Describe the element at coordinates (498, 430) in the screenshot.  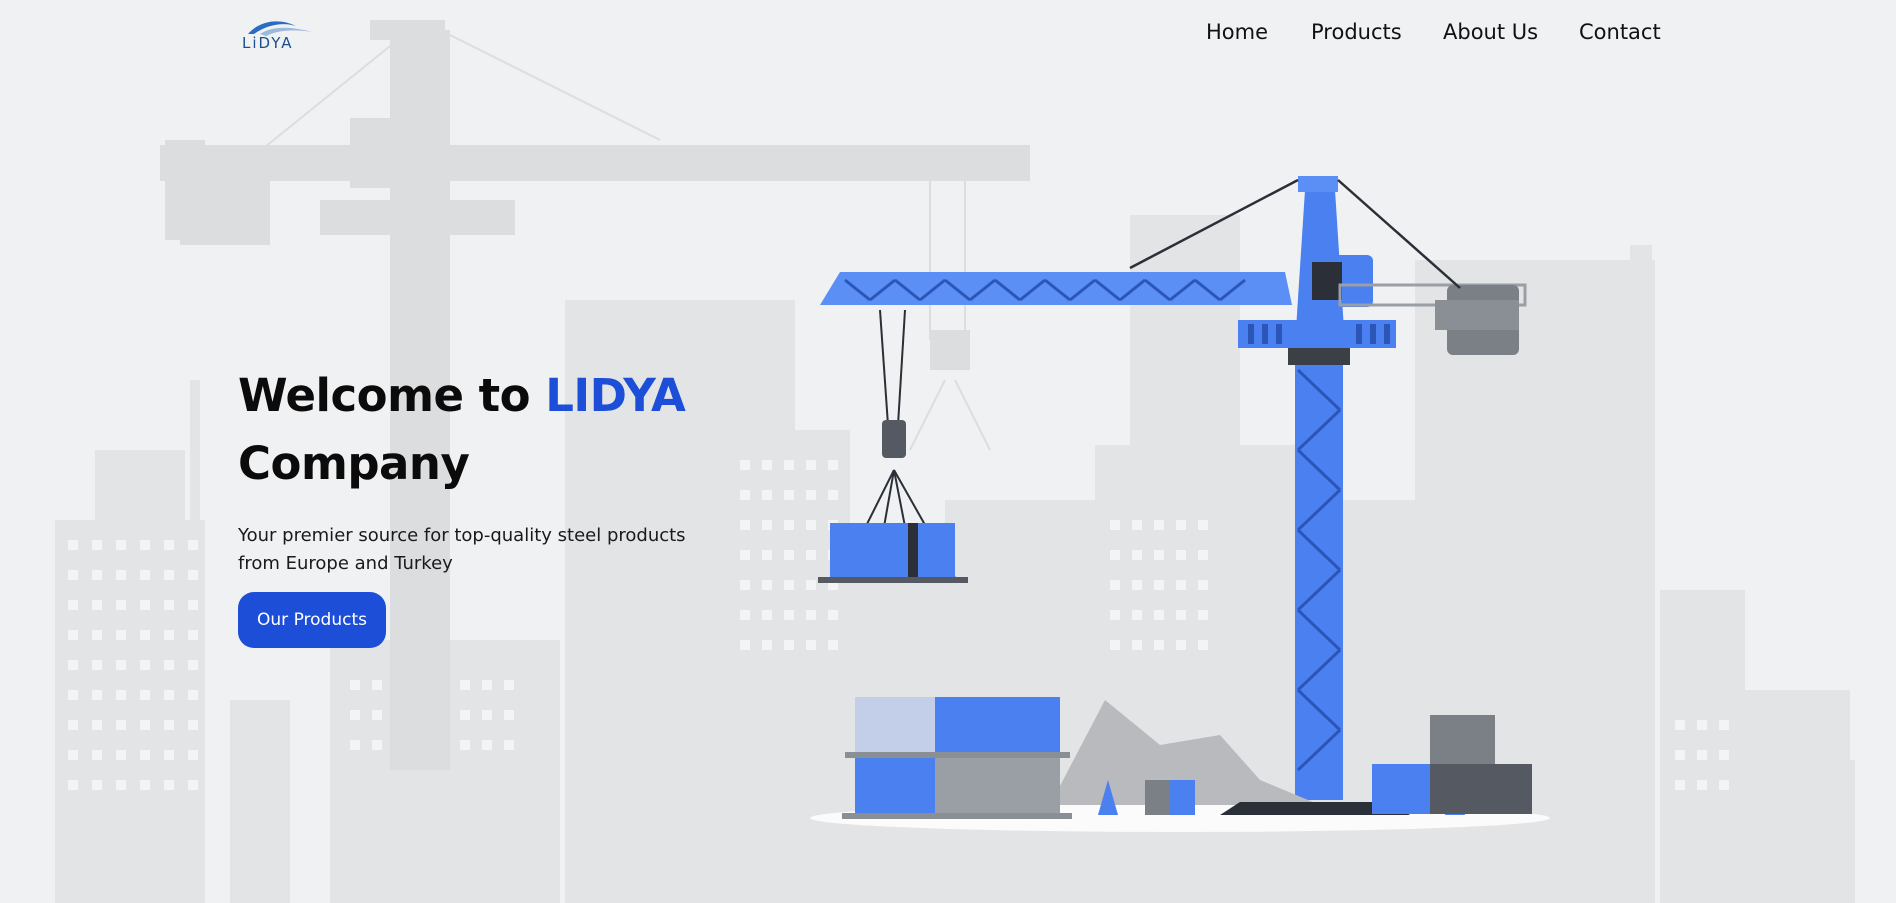
I see `hero-title: Welcome to LIDYA Company` at that location.